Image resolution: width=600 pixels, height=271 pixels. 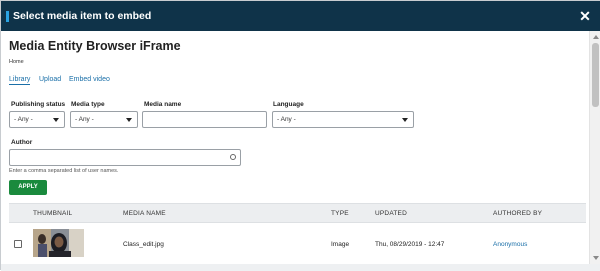 What do you see at coordinates (104, 119) in the screenshot?
I see `media-type-select: - Any -` at bounding box center [104, 119].